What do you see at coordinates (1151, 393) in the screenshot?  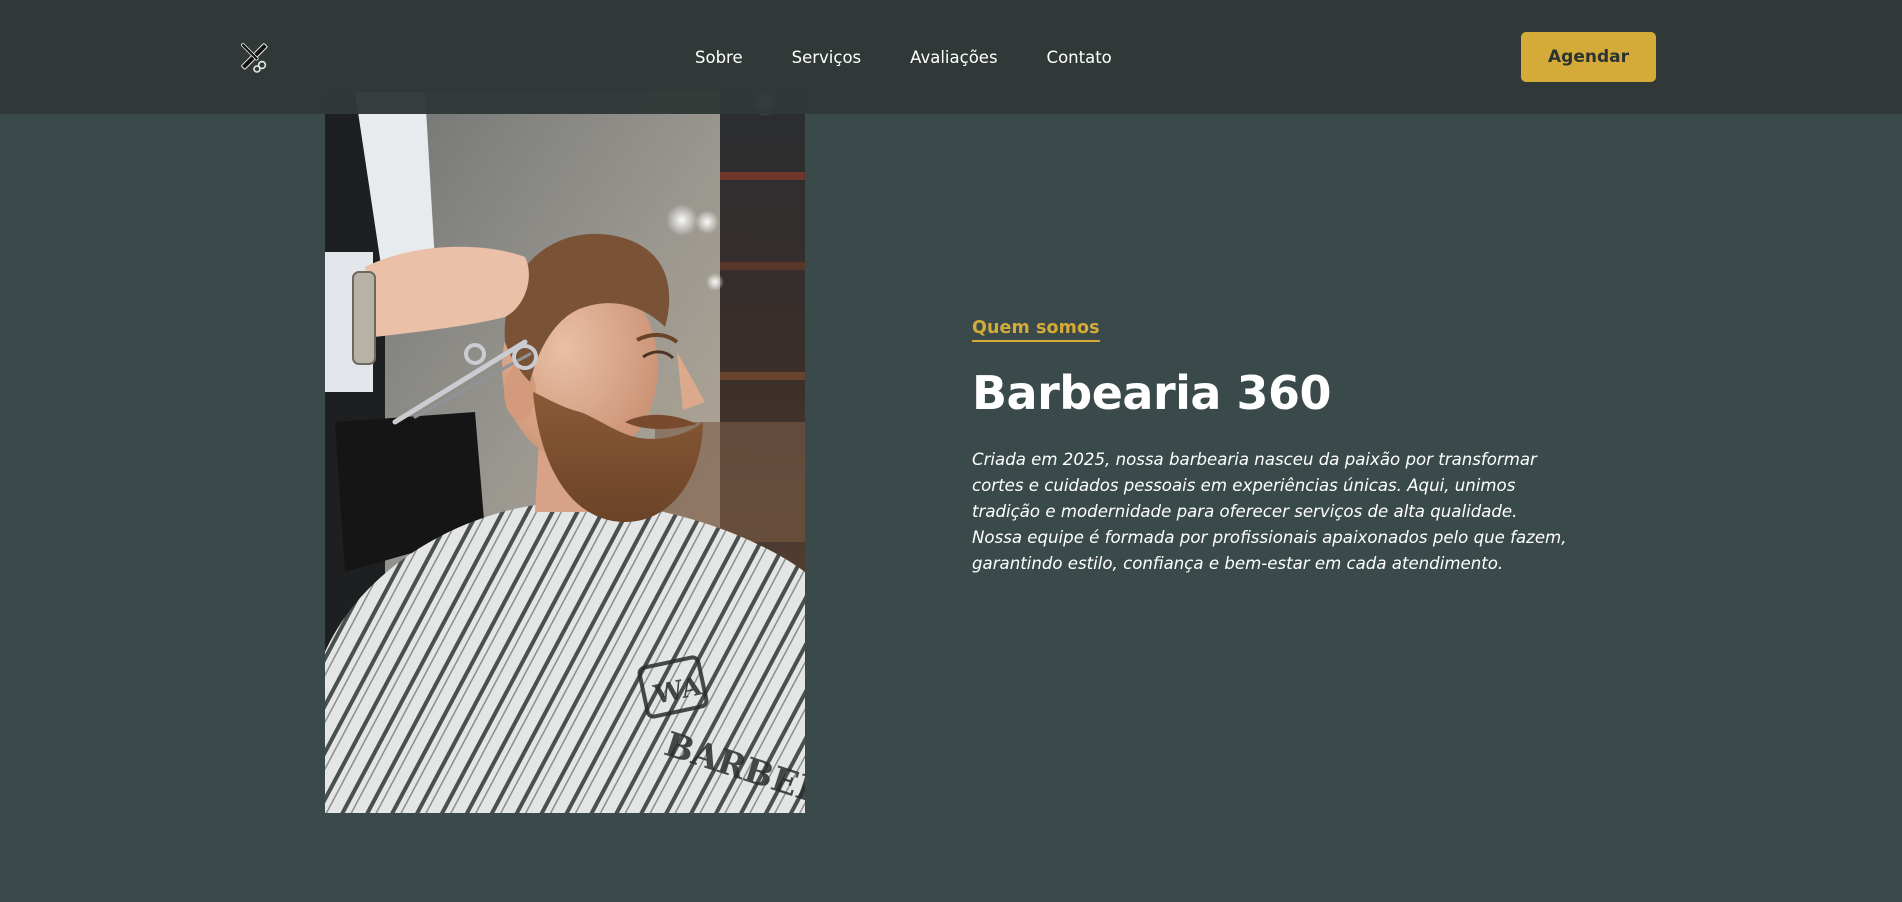 I see `about-title: Barbearia 360` at bounding box center [1151, 393].